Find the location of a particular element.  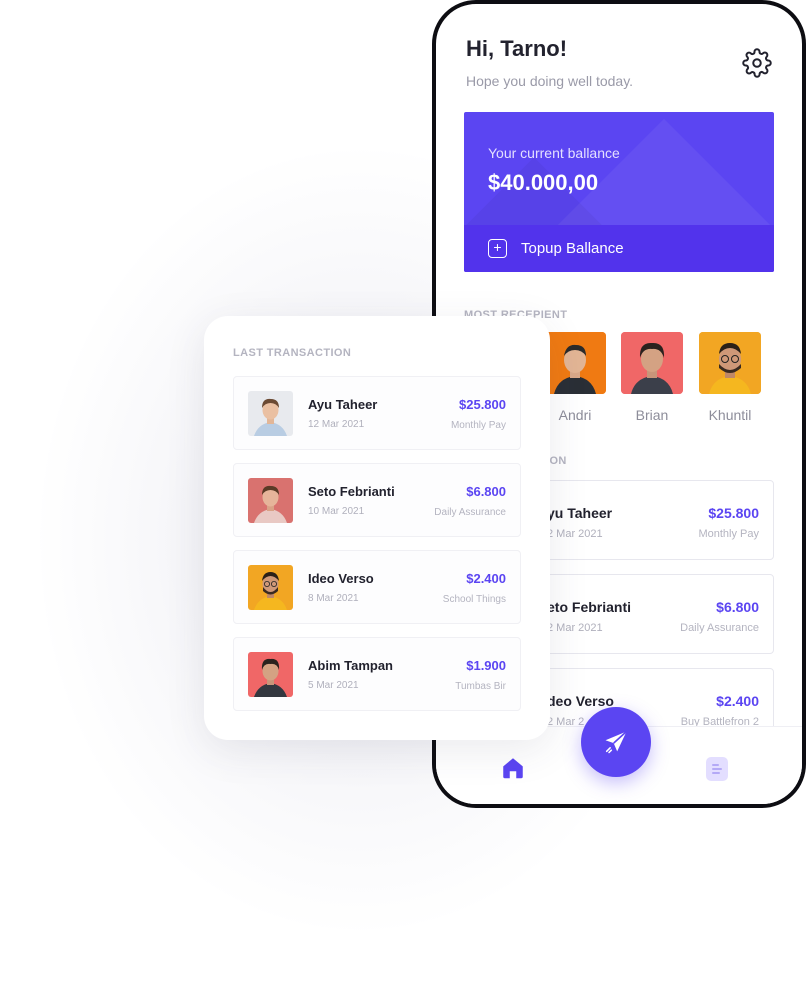

recipient-andri: Andri is located at coordinates (575, 377).